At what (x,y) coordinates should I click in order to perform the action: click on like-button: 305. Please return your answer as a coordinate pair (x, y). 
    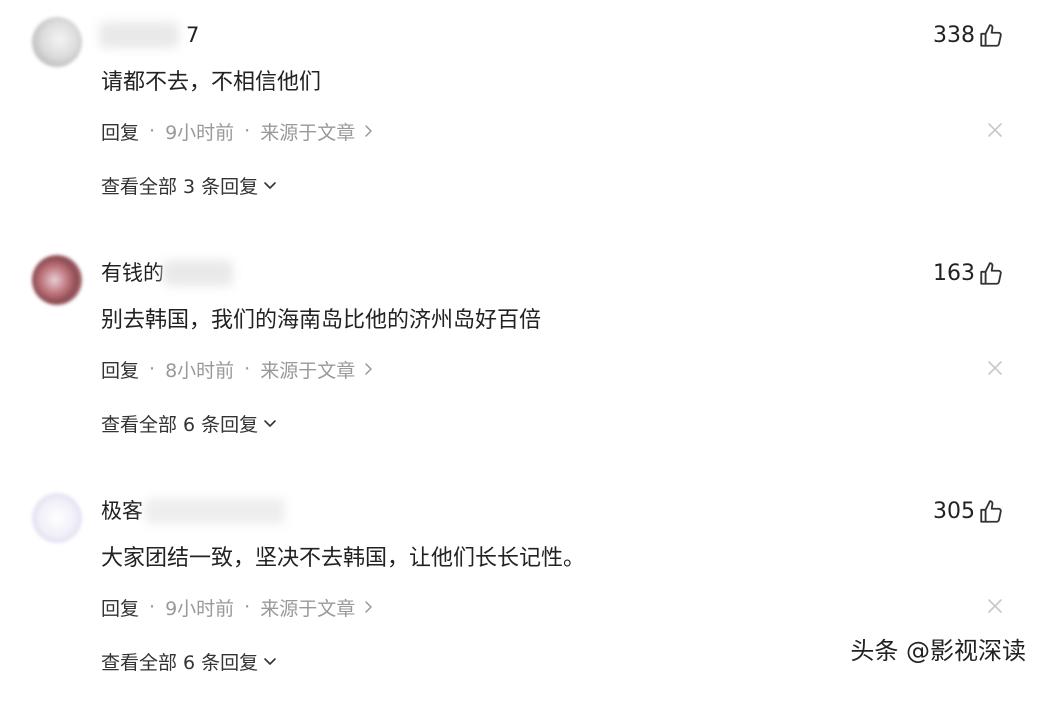
    Looking at the image, I should click on (968, 512).